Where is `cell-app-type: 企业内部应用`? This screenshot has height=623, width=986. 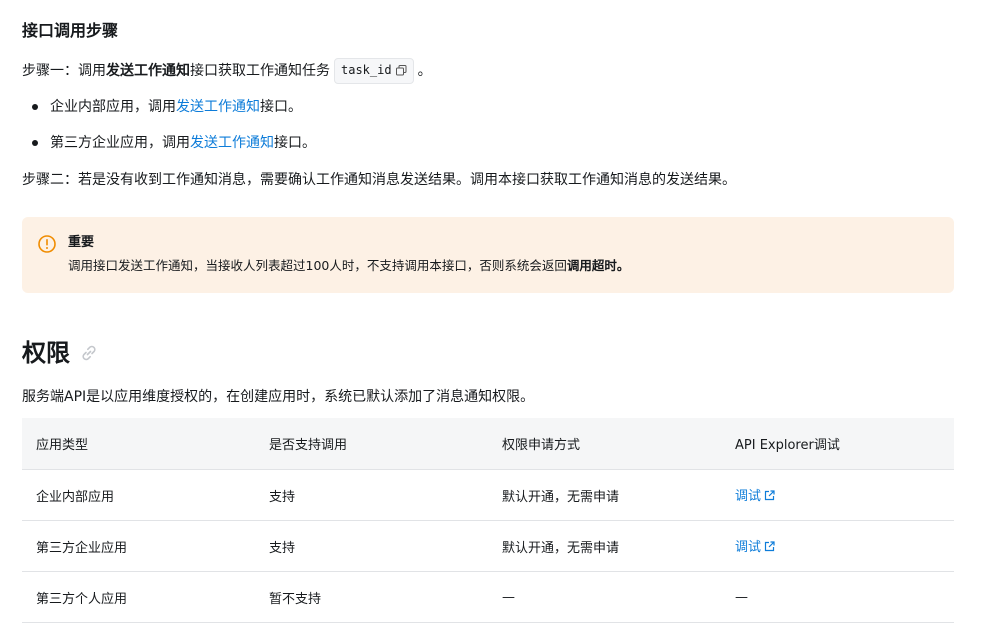 cell-app-type: 企业内部应用 is located at coordinates (138, 495).